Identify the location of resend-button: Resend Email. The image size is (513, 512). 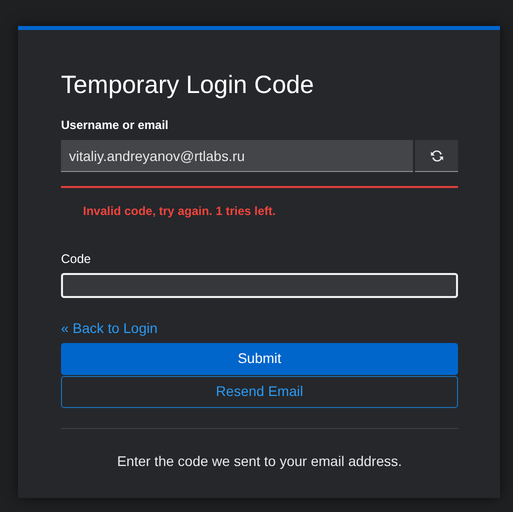
(259, 392).